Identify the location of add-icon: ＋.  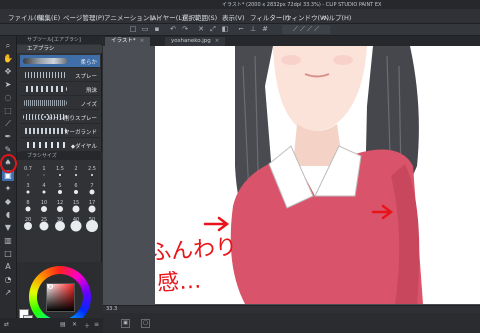
(87, 325).